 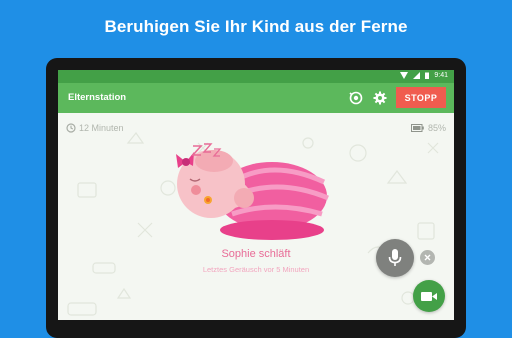 What do you see at coordinates (417, 128) in the screenshot?
I see `battery-level-icon` at bounding box center [417, 128].